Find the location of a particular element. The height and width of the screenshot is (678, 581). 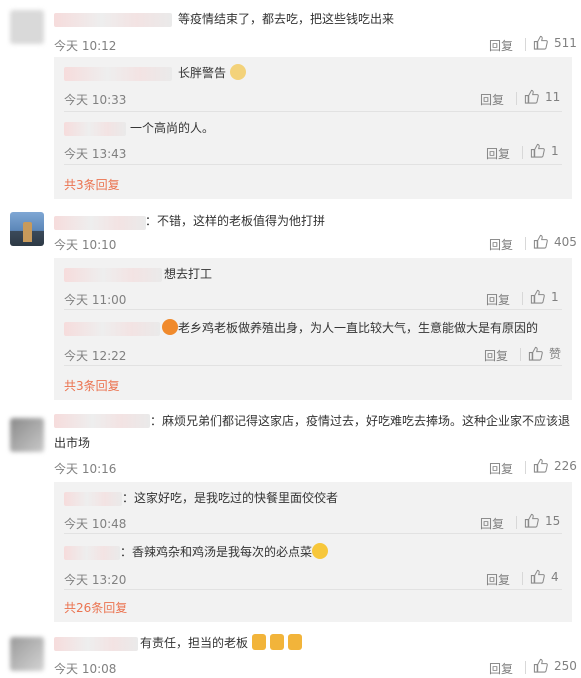

comment-time: 今天 10:12 is located at coordinates (85, 46).